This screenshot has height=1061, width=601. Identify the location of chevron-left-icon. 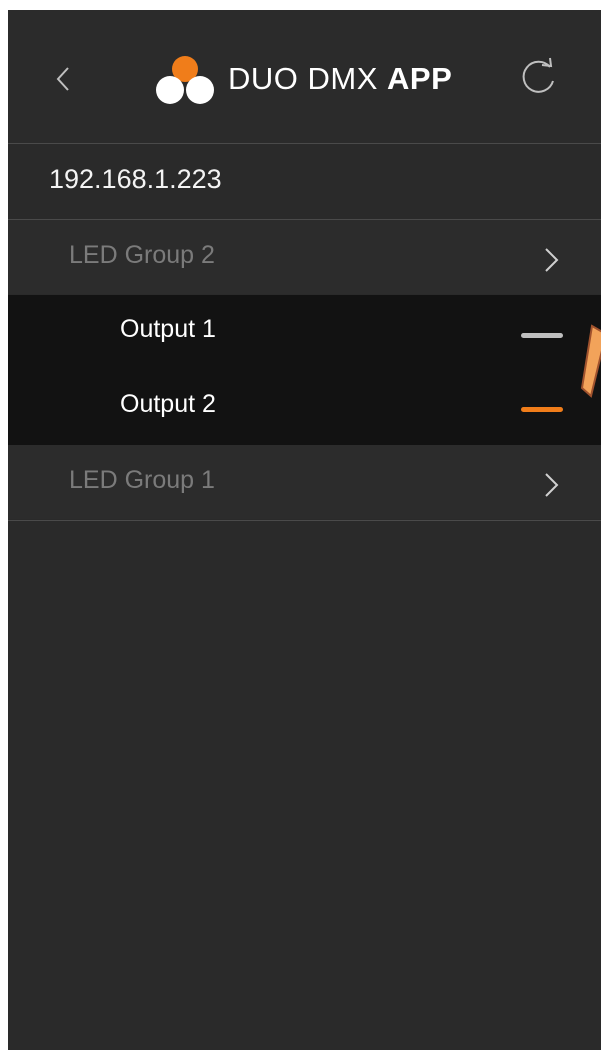
(62, 79).